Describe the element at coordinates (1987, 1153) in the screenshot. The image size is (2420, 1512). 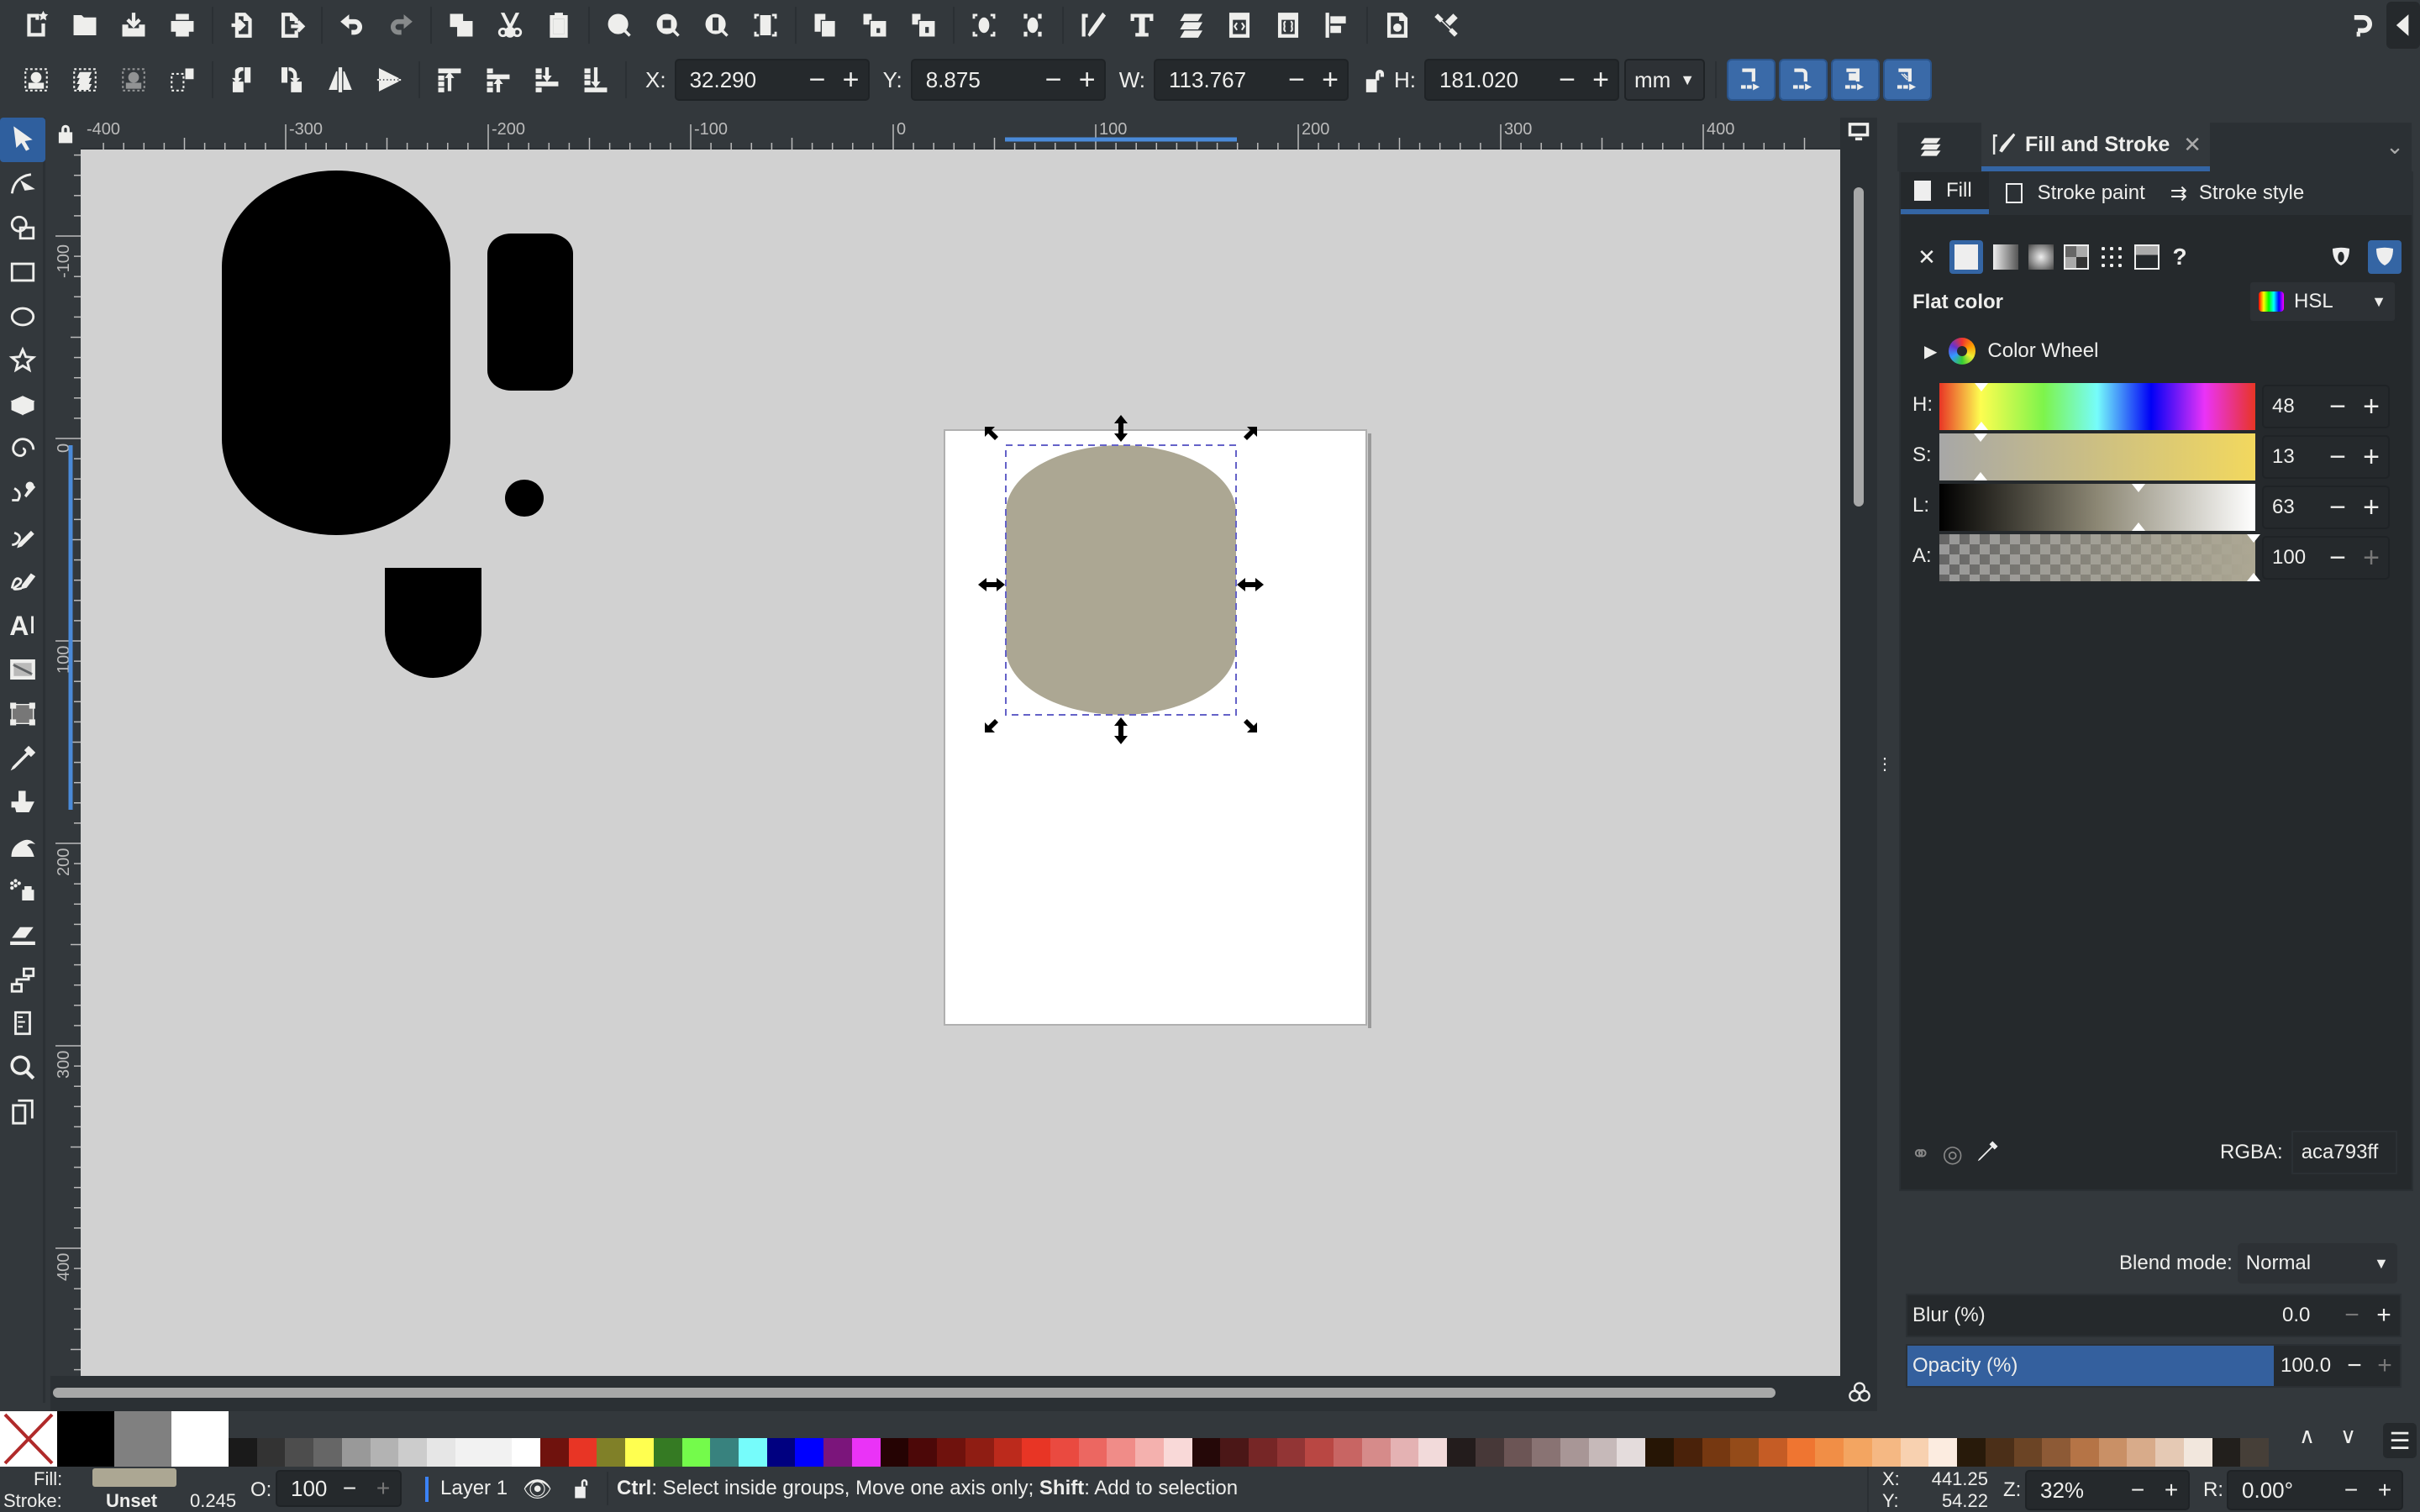
I see `eyedropper-icon` at that location.